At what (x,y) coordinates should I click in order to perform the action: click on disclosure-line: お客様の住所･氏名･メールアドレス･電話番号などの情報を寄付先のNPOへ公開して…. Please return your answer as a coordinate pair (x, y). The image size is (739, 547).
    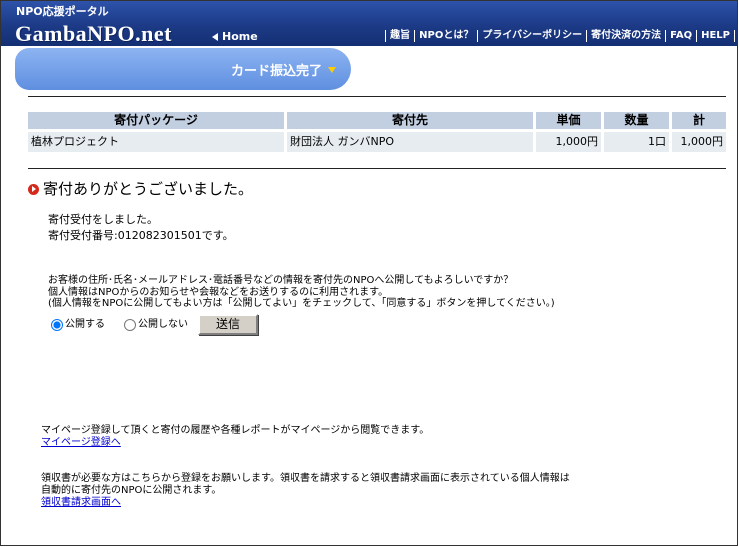
    Looking at the image, I should click on (281, 280).